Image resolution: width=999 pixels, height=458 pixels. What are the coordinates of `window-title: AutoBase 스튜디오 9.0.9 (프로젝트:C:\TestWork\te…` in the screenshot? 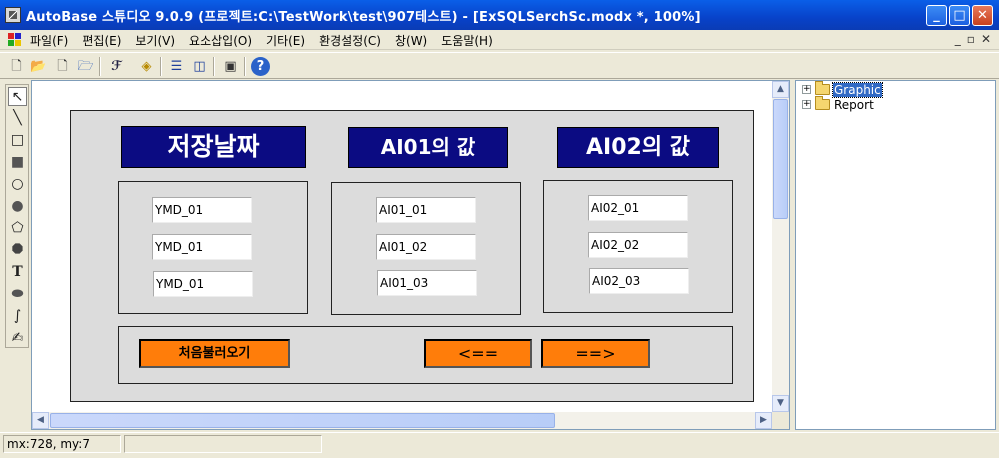 It's located at (363, 17).